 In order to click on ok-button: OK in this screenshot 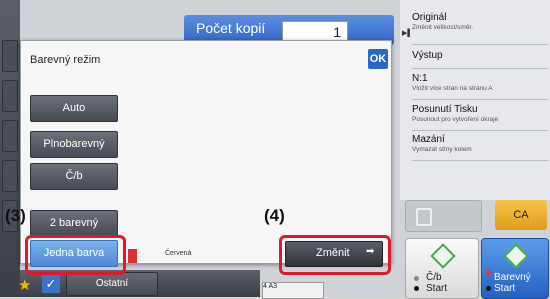, I will do `click(378, 59)`.